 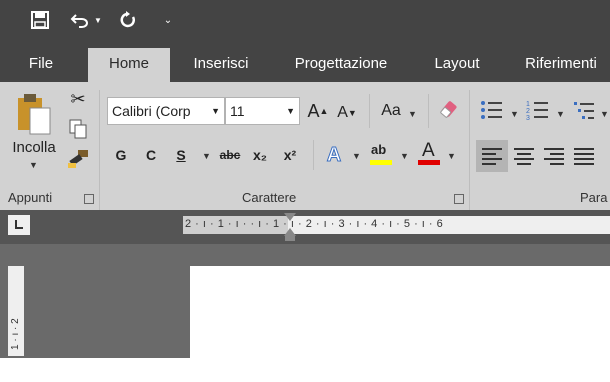 What do you see at coordinates (290, 238) in the screenshot?
I see `left-indent-marker` at bounding box center [290, 238].